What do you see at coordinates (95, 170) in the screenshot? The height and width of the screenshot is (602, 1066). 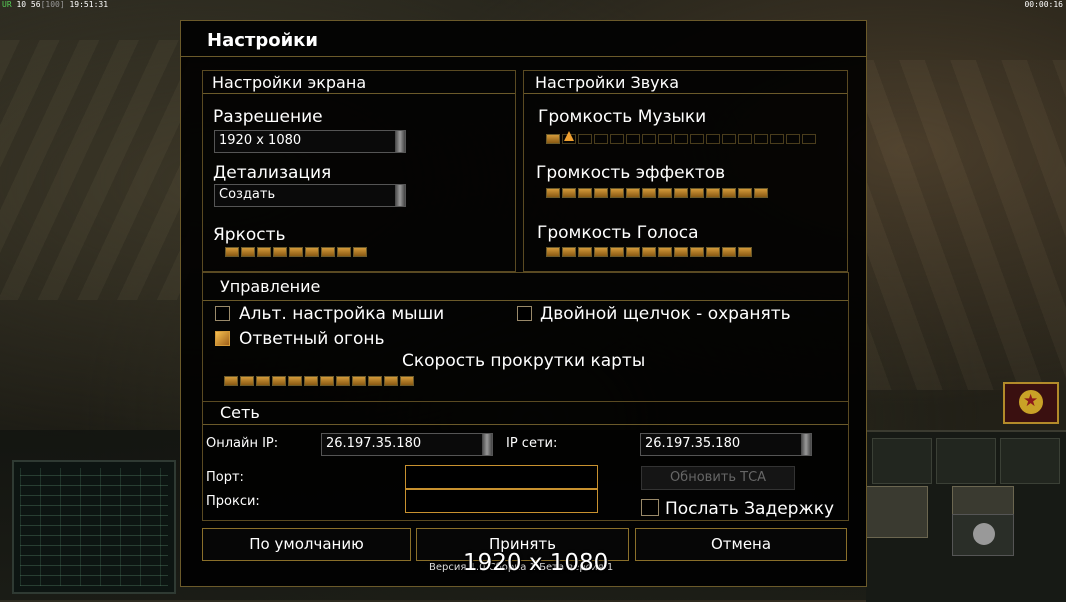 I see `terrain-background` at bounding box center [95, 170].